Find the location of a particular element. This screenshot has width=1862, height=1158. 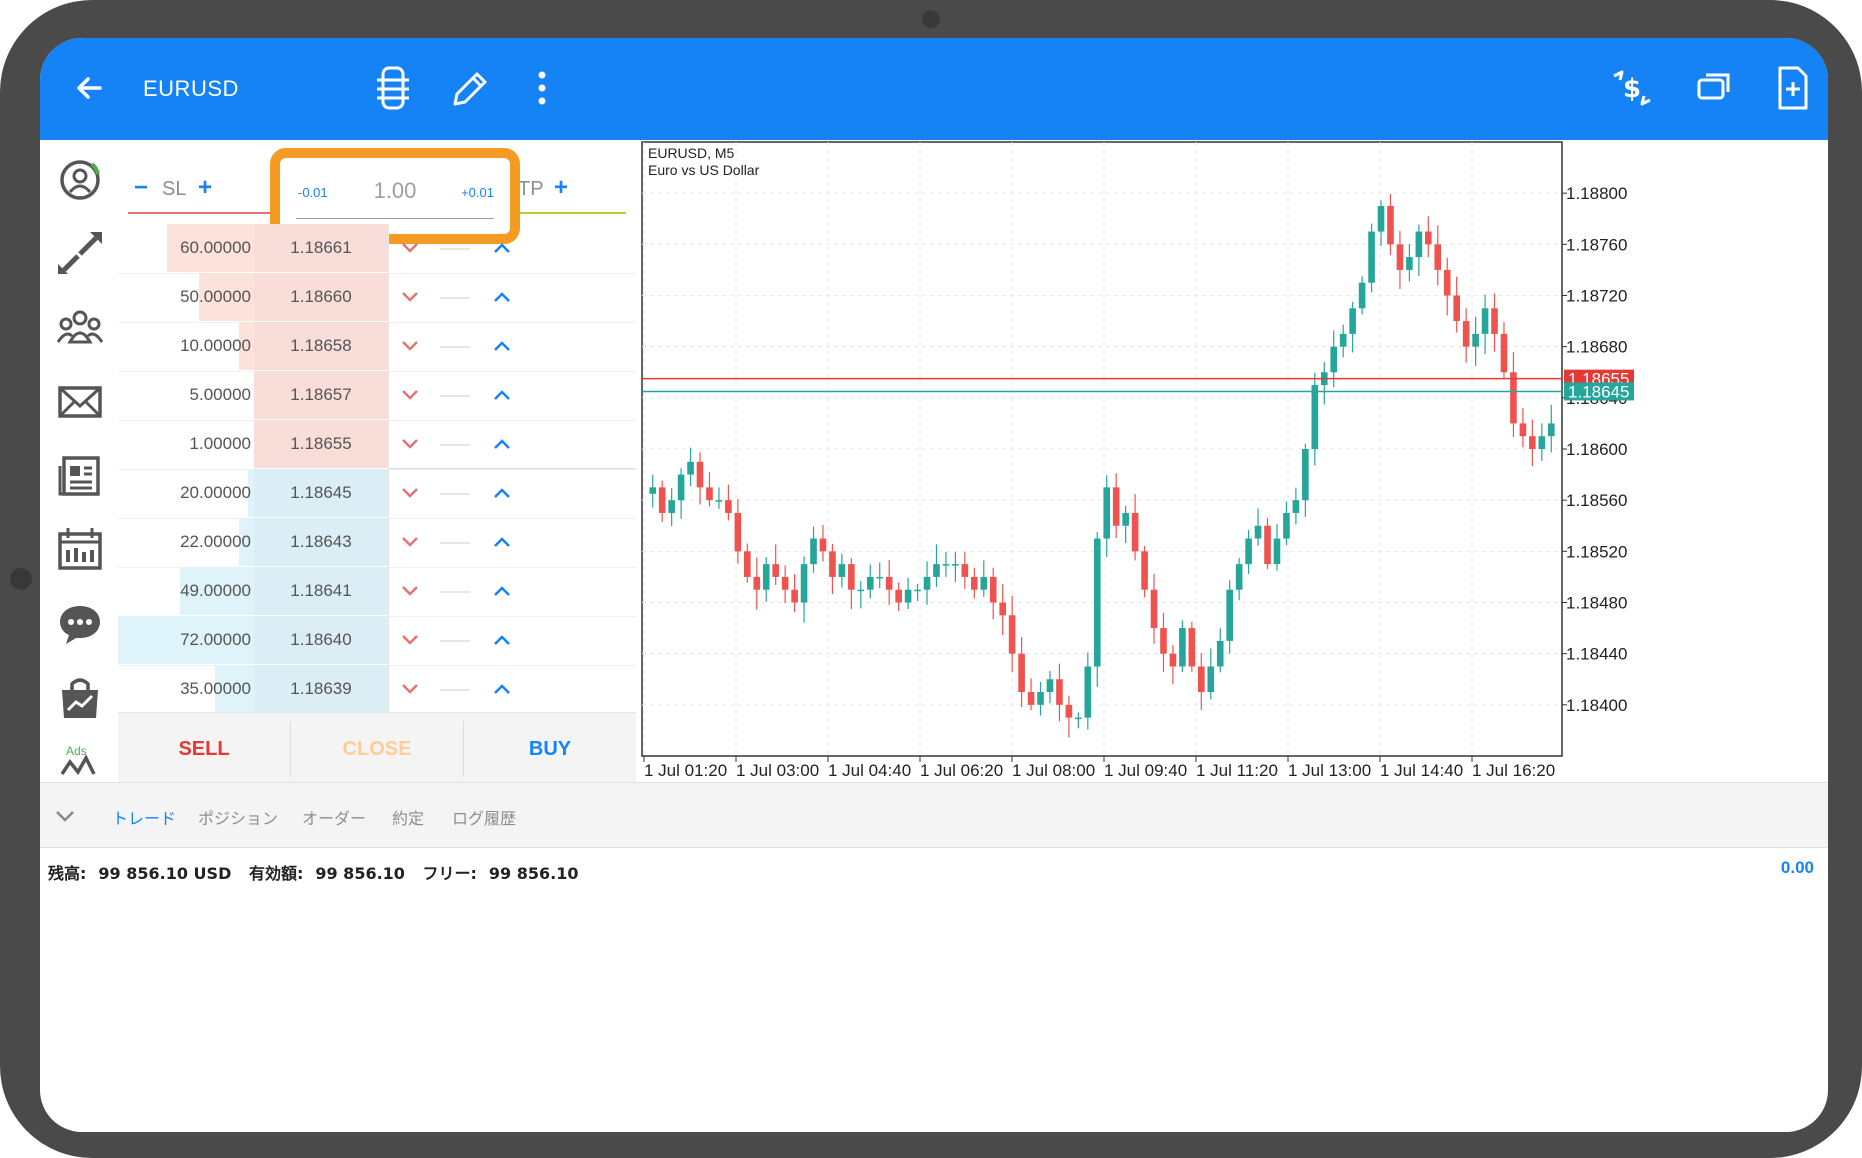

buy-button: BUY is located at coordinates (550, 749).